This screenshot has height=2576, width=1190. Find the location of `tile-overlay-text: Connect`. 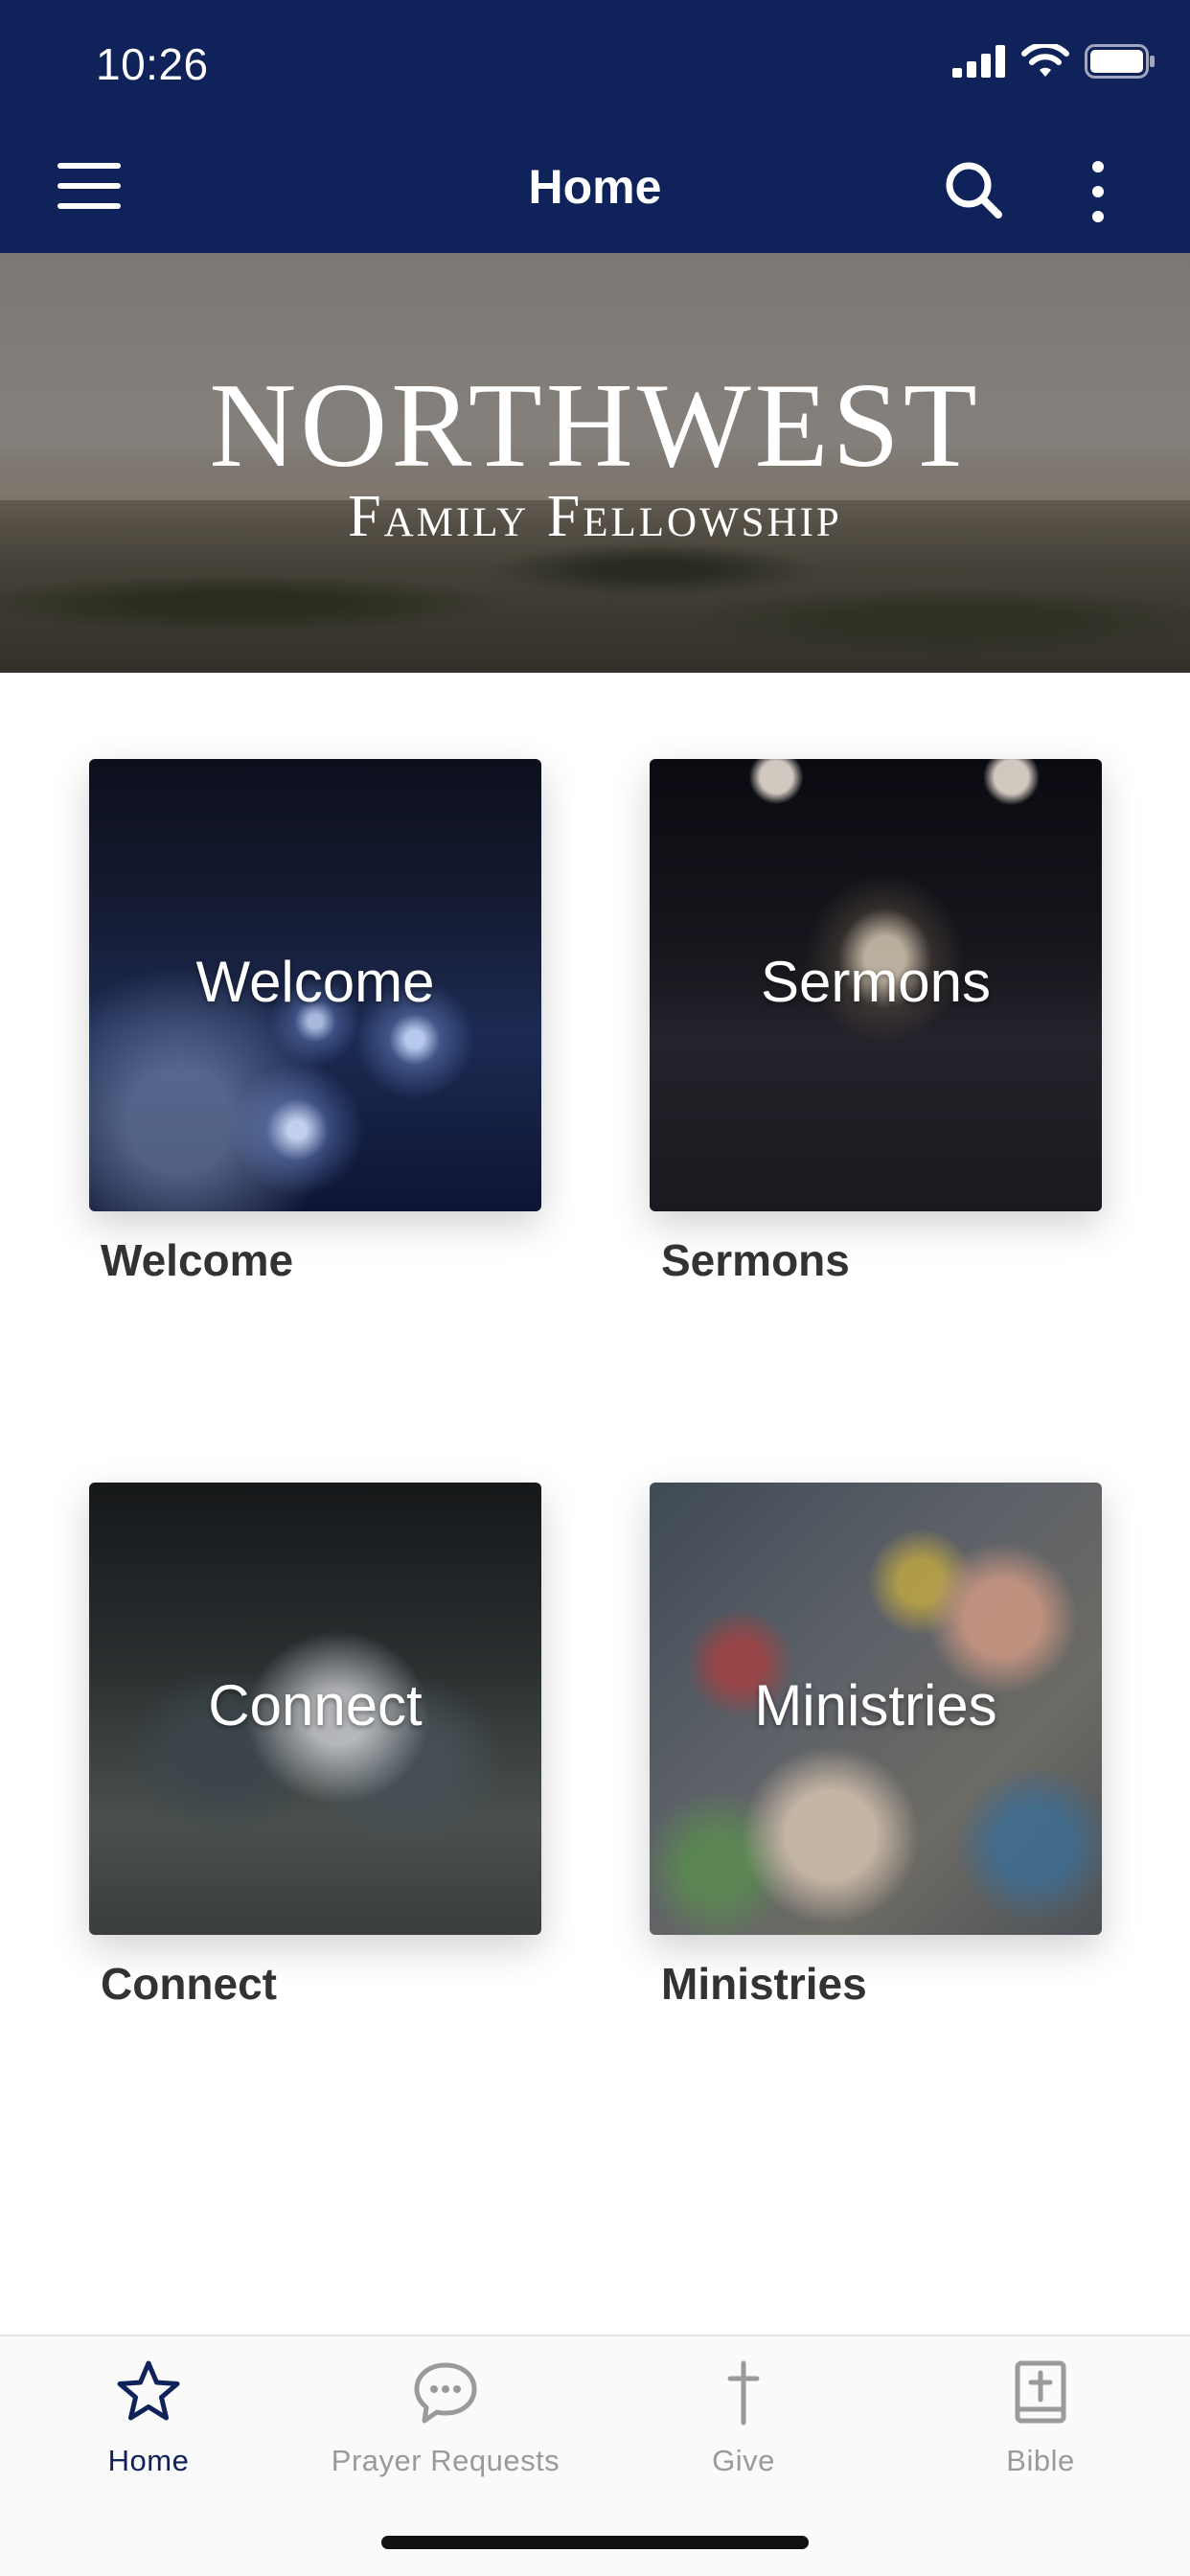

tile-overlay-text: Connect is located at coordinates (316, 1705).